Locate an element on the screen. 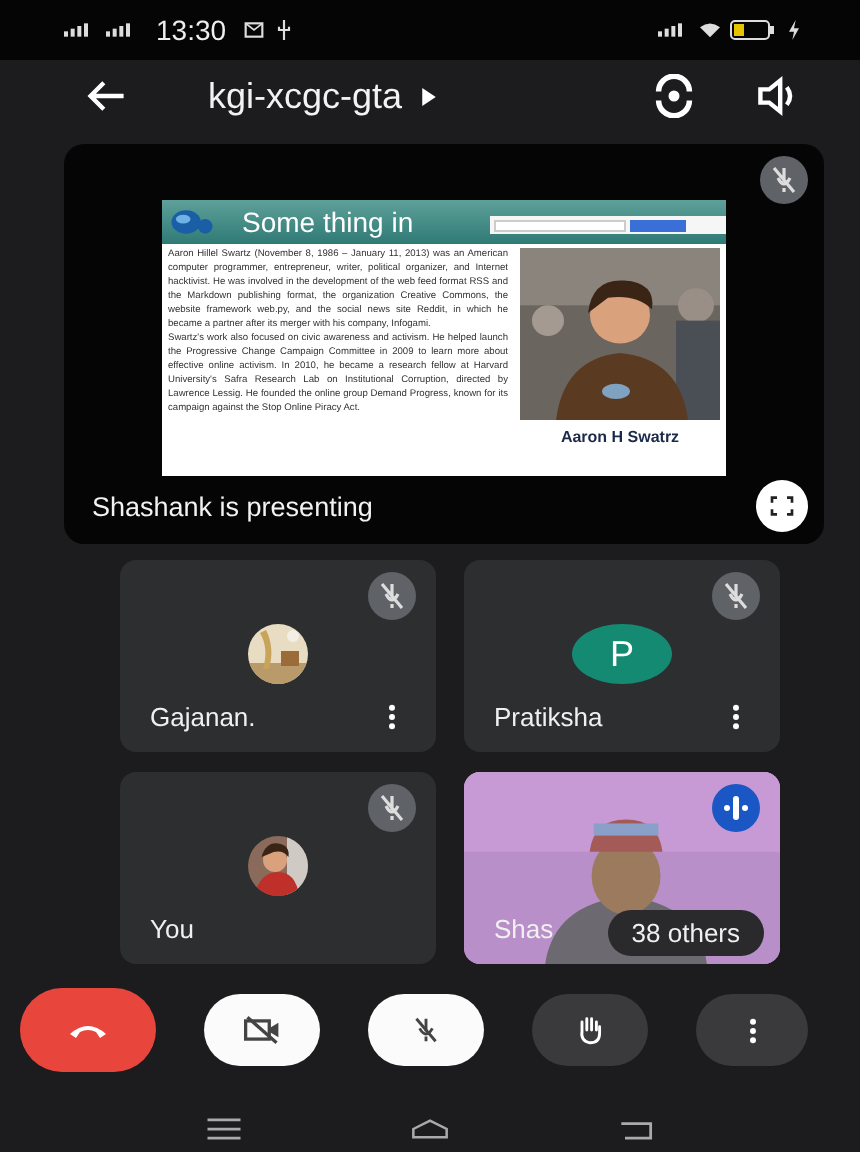 Image resolution: width=860 pixels, height=1152 pixels. search-toolbar is located at coordinates (608, 225).